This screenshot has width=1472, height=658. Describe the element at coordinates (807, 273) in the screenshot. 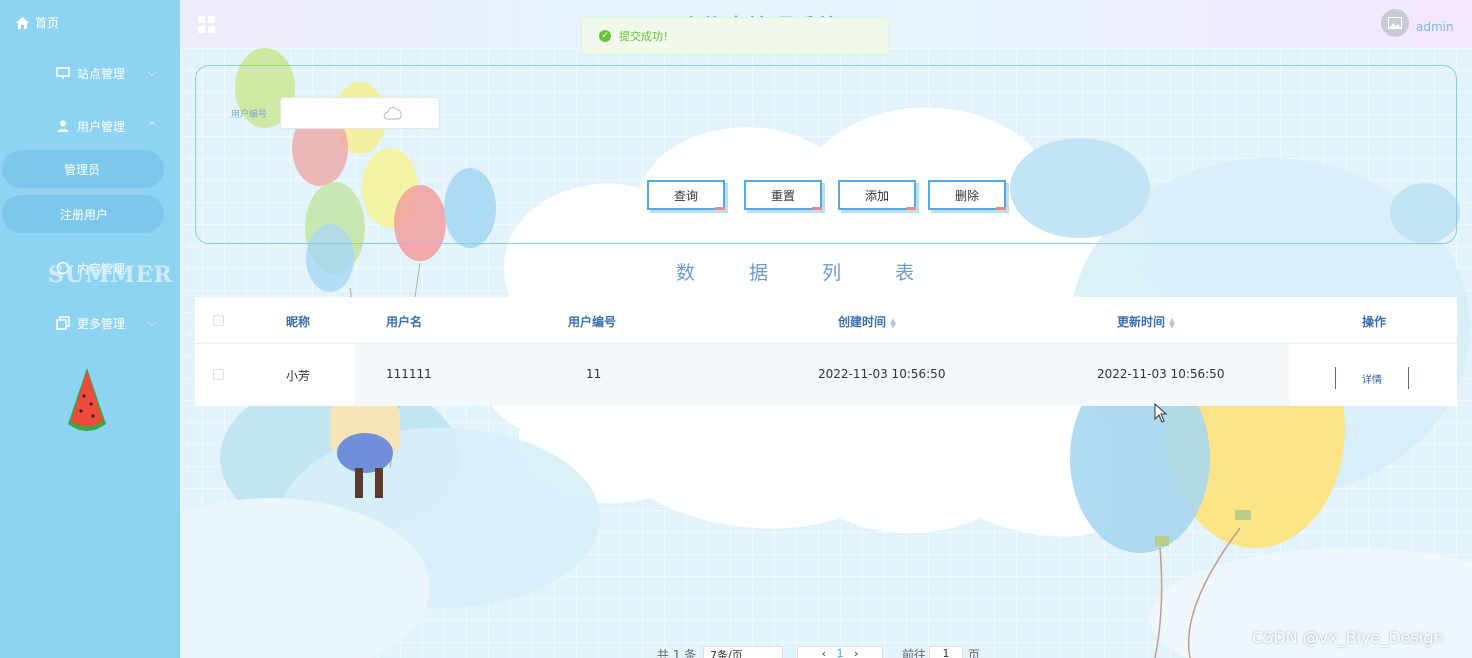

I see `list-title: 数 据 列 表` at that location.